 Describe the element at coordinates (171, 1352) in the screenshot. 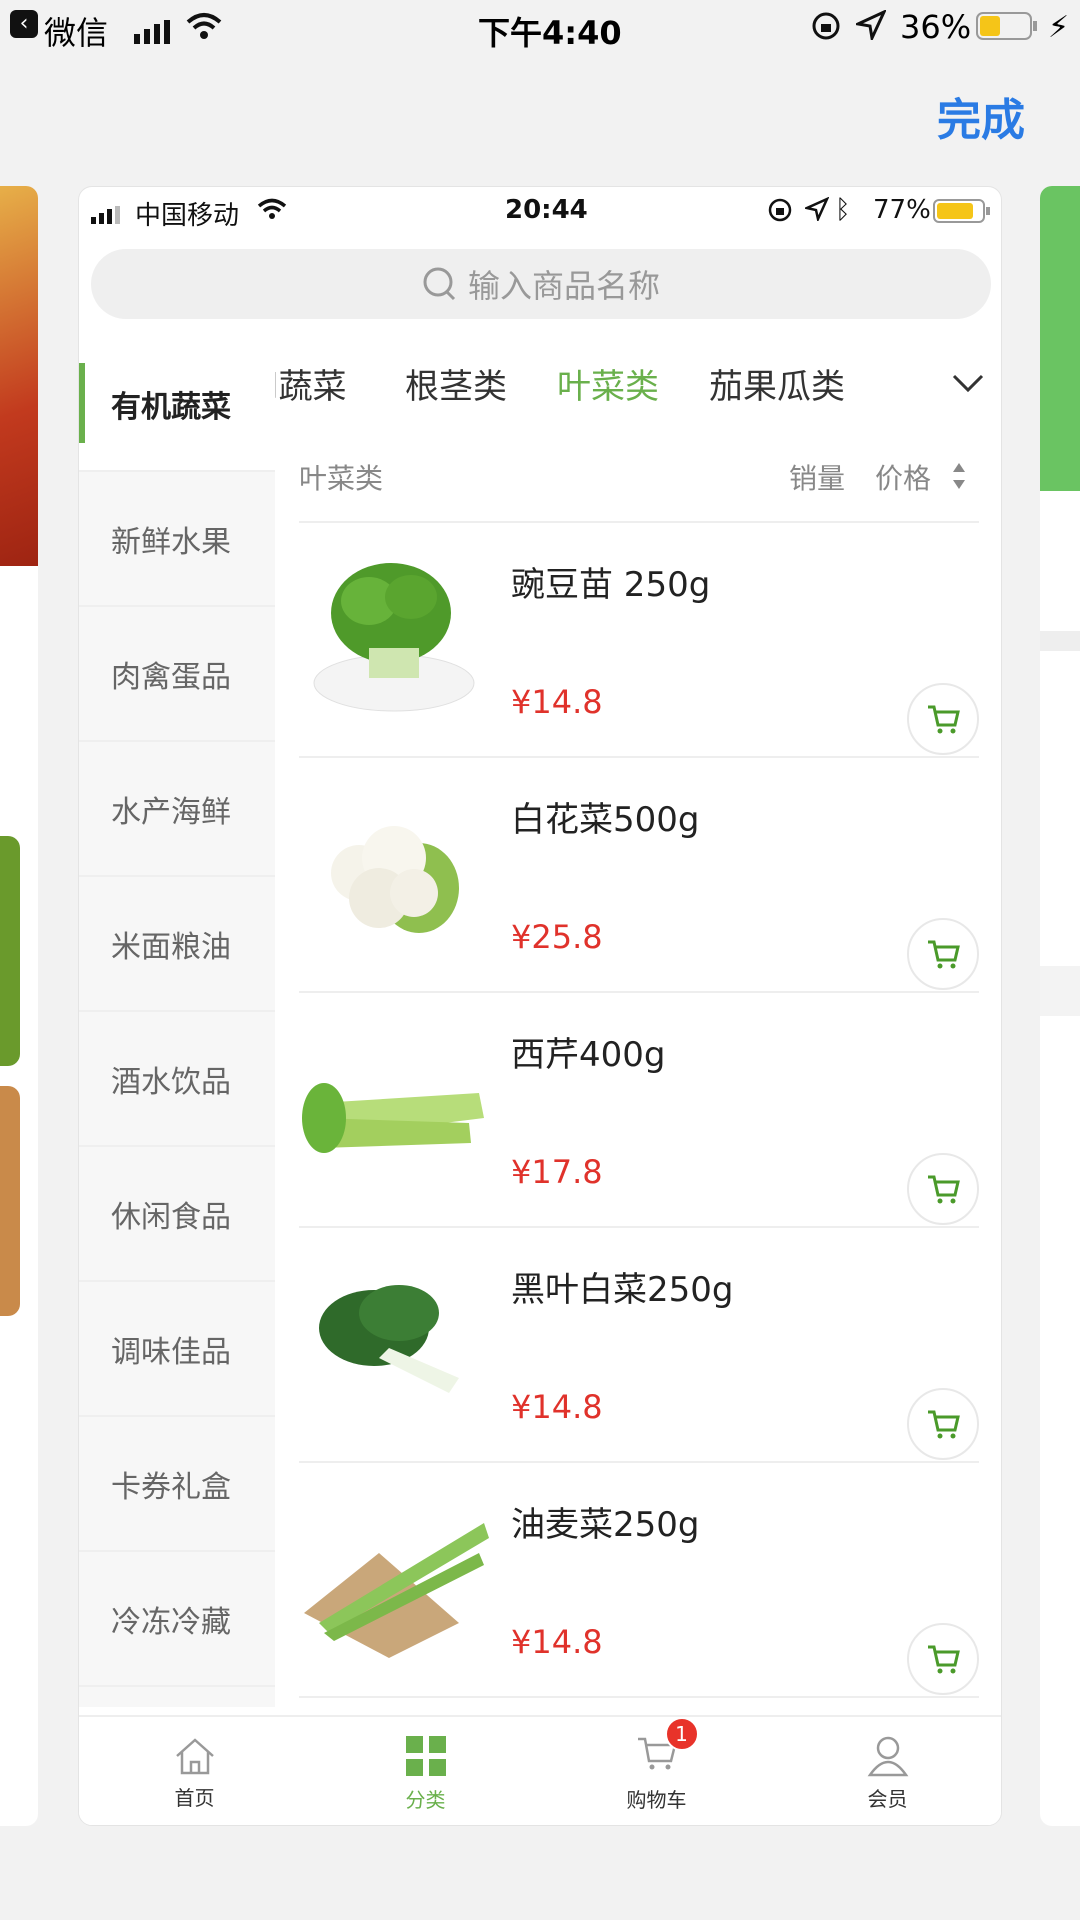

I see `sidebar-item-label: 调味佳品` at that location.